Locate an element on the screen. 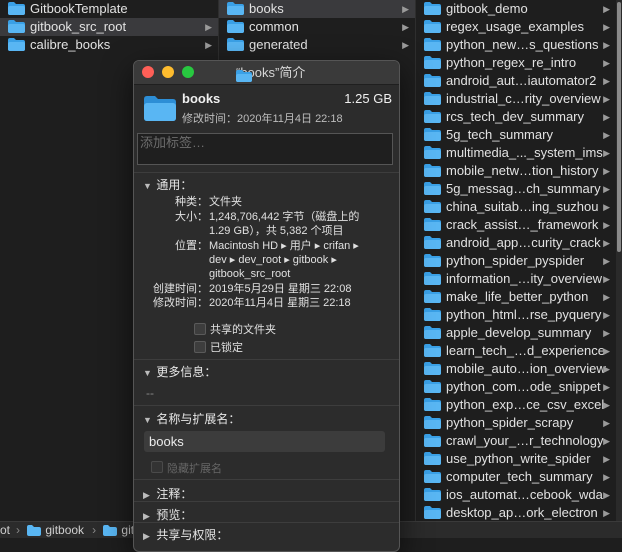  list-item: crawl_your_…r_technology ▶ is located at coordinates (516, 441).